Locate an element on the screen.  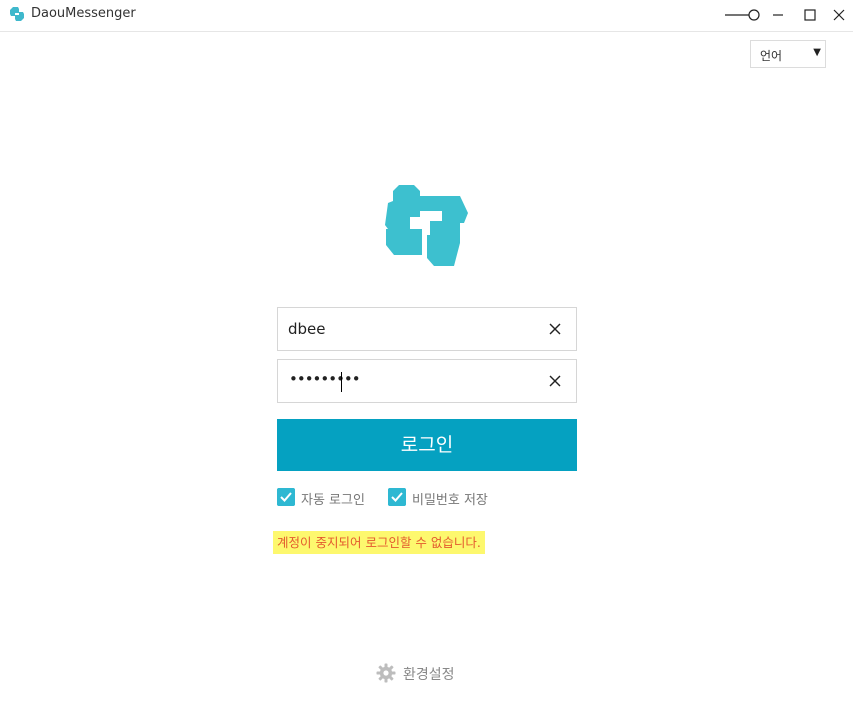
maximize-icon is located at coordinates (809, 15).